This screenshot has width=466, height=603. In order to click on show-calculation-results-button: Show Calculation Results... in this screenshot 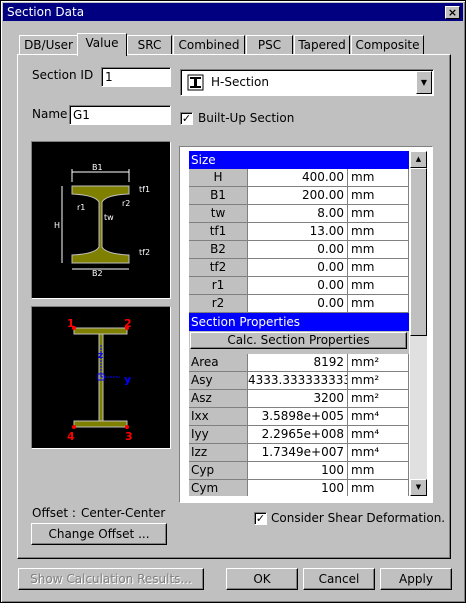, I will do `click(111, 579)`.